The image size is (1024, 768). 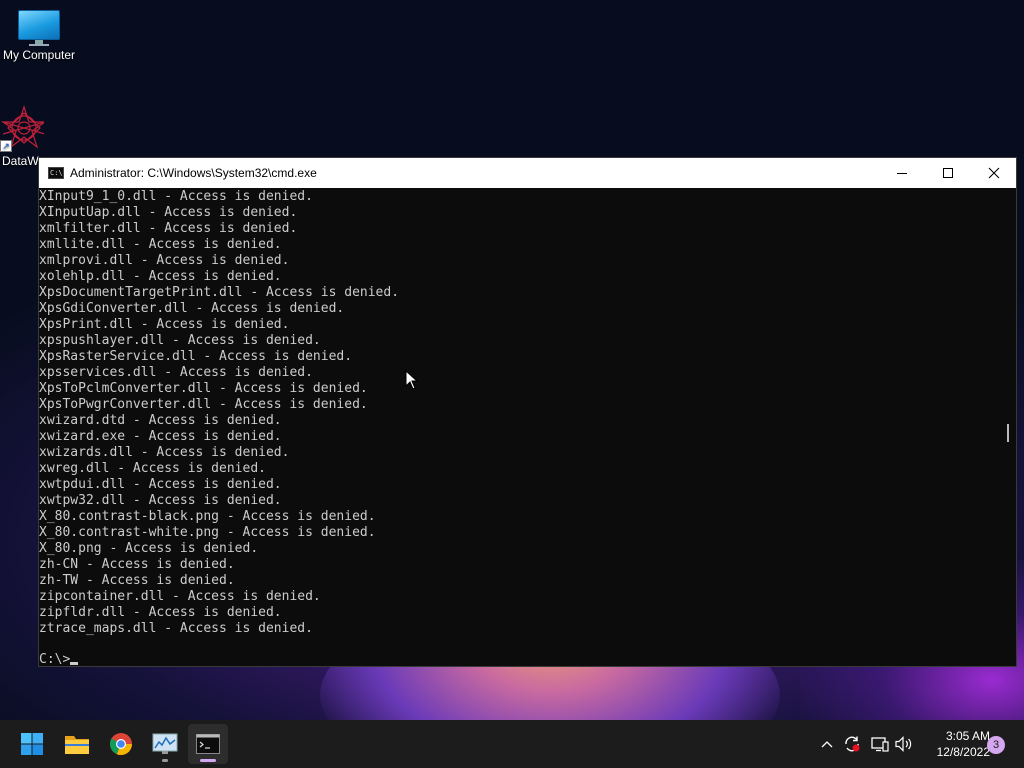 I want to click on taskbar: 3:05 AM 12/8/2022, so click(x=512, y=744).